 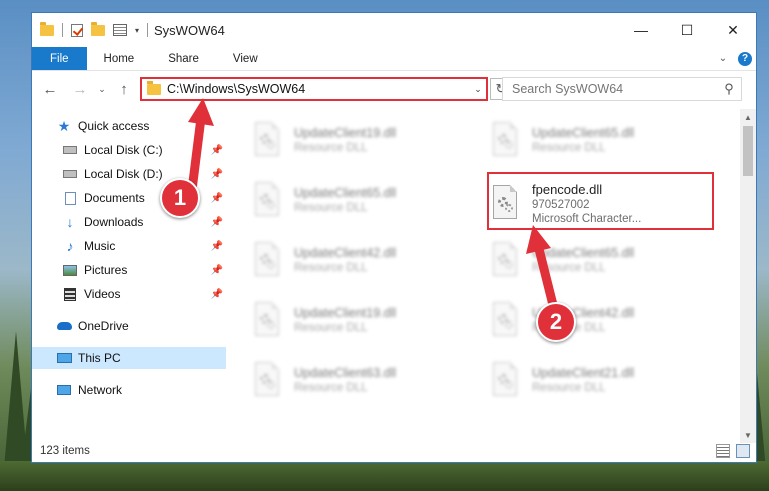 I want to click on tab-share: Share, so click(x=183, y=58).